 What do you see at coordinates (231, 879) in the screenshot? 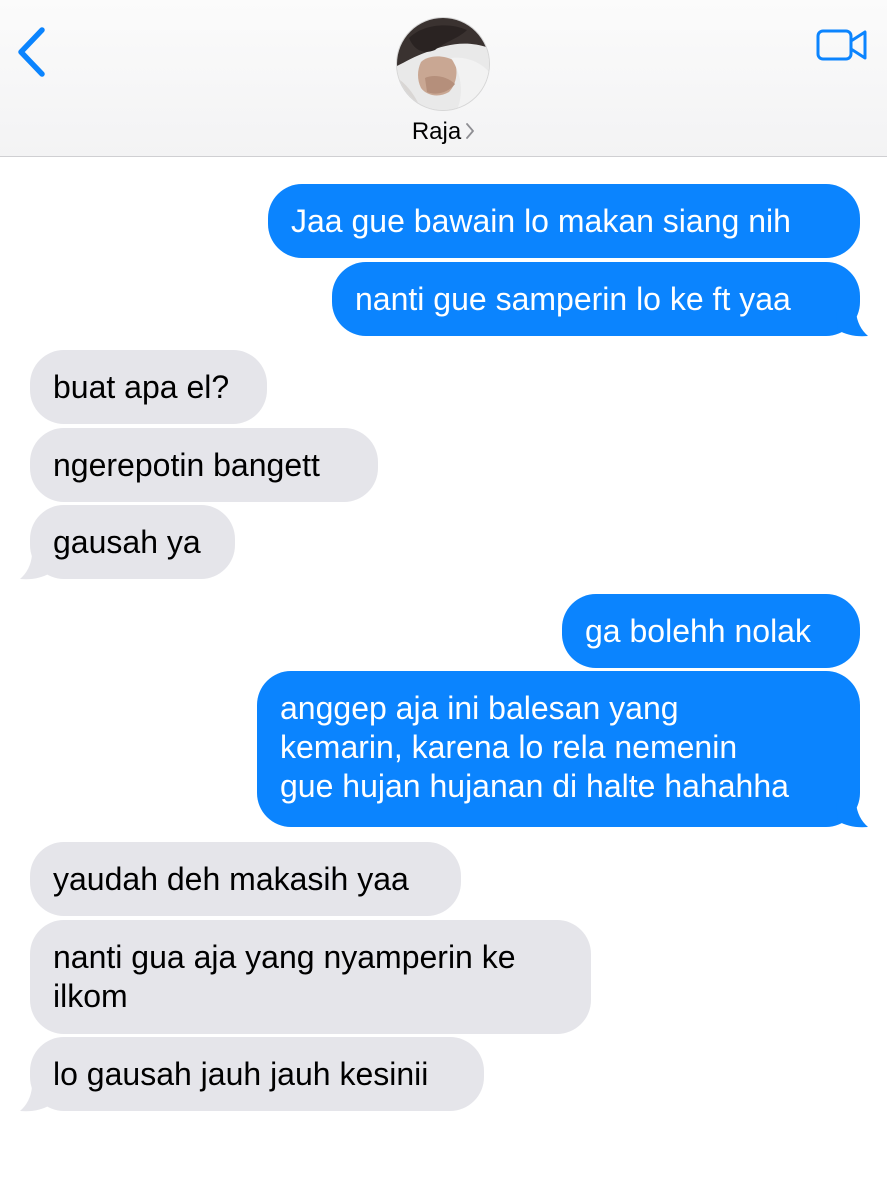
I see `message-text: yaudah deh makasih yaa` at bounding box center [231, 879].